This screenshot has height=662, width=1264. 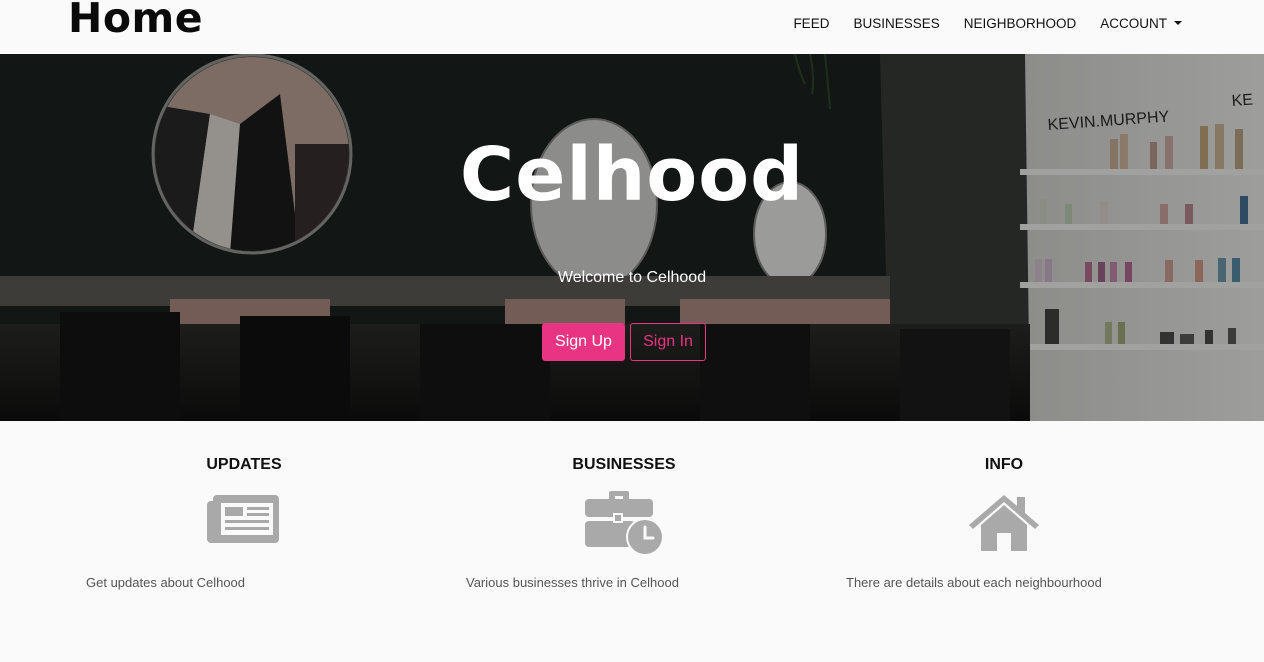 What do you see at coordinates (166, 582) in the screenshot?
I see `feature-text: Get updates about Celhood` at bounding box center [166, 582].